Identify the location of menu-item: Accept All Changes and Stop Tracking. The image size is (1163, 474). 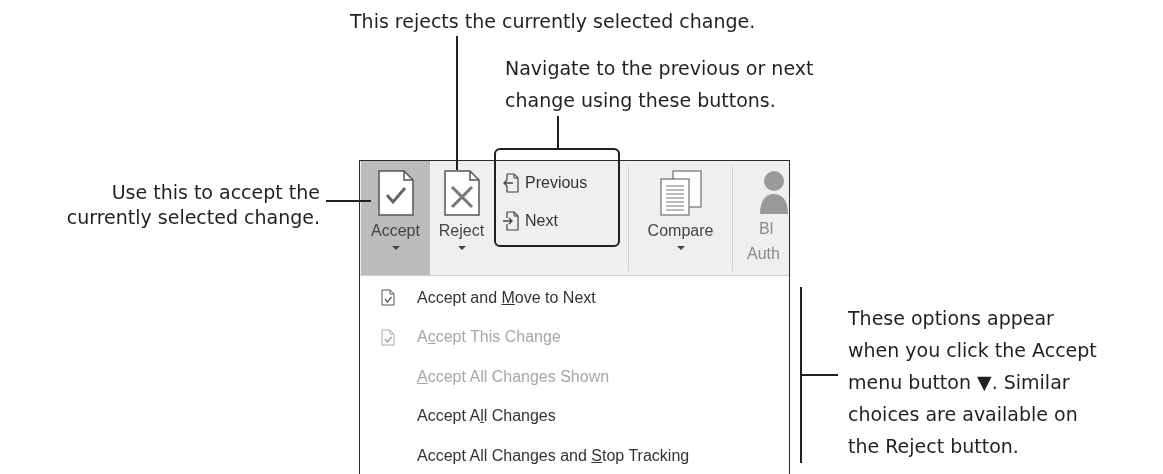
(574, 455).